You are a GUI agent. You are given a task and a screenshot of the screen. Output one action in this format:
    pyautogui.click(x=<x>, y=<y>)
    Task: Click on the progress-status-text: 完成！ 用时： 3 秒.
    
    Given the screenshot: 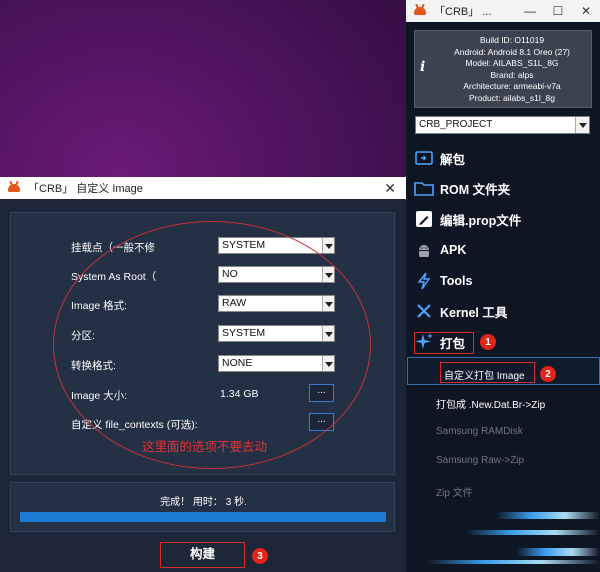 What is the action you would take?
    pyautogui.click(x=203, y=502)
    